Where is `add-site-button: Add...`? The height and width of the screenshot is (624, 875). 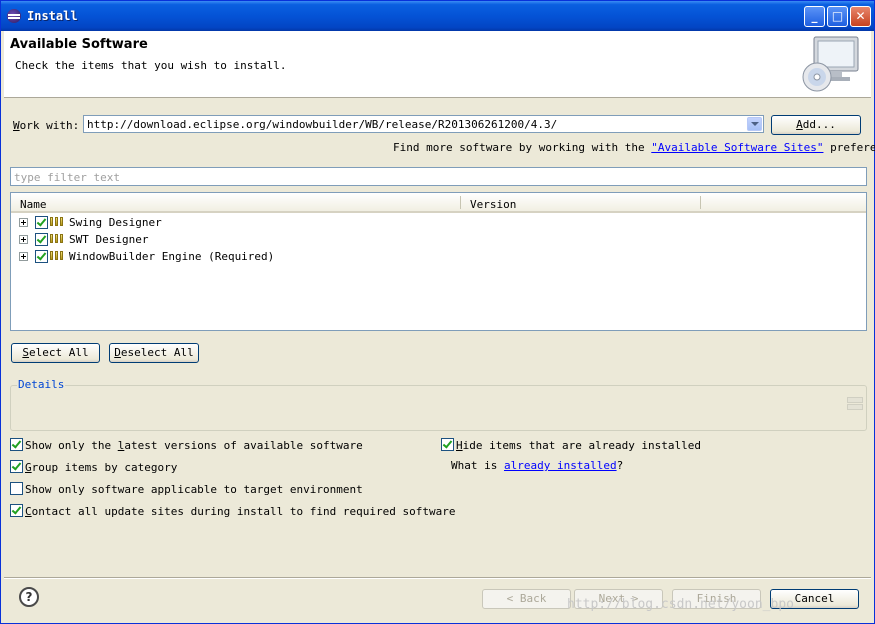 add-site-button: Add... is located at coordinates (816, 125).